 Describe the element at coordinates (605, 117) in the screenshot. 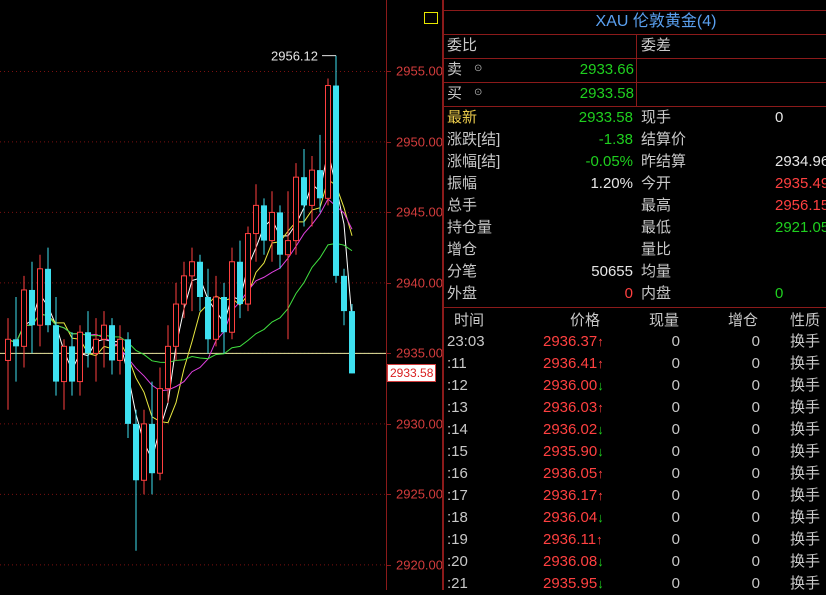

I see `stat-value: 2933.58` at that location.